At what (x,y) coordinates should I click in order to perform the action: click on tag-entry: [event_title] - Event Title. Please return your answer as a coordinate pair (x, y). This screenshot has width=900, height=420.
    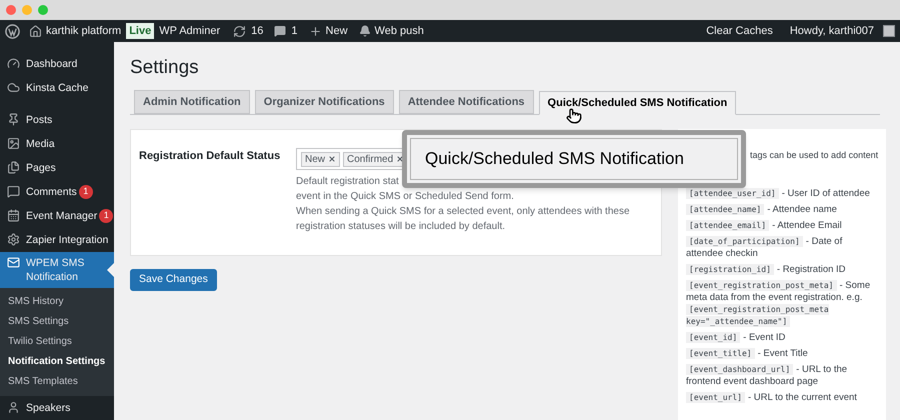
    Looking at the image, I should click on (782, 354).